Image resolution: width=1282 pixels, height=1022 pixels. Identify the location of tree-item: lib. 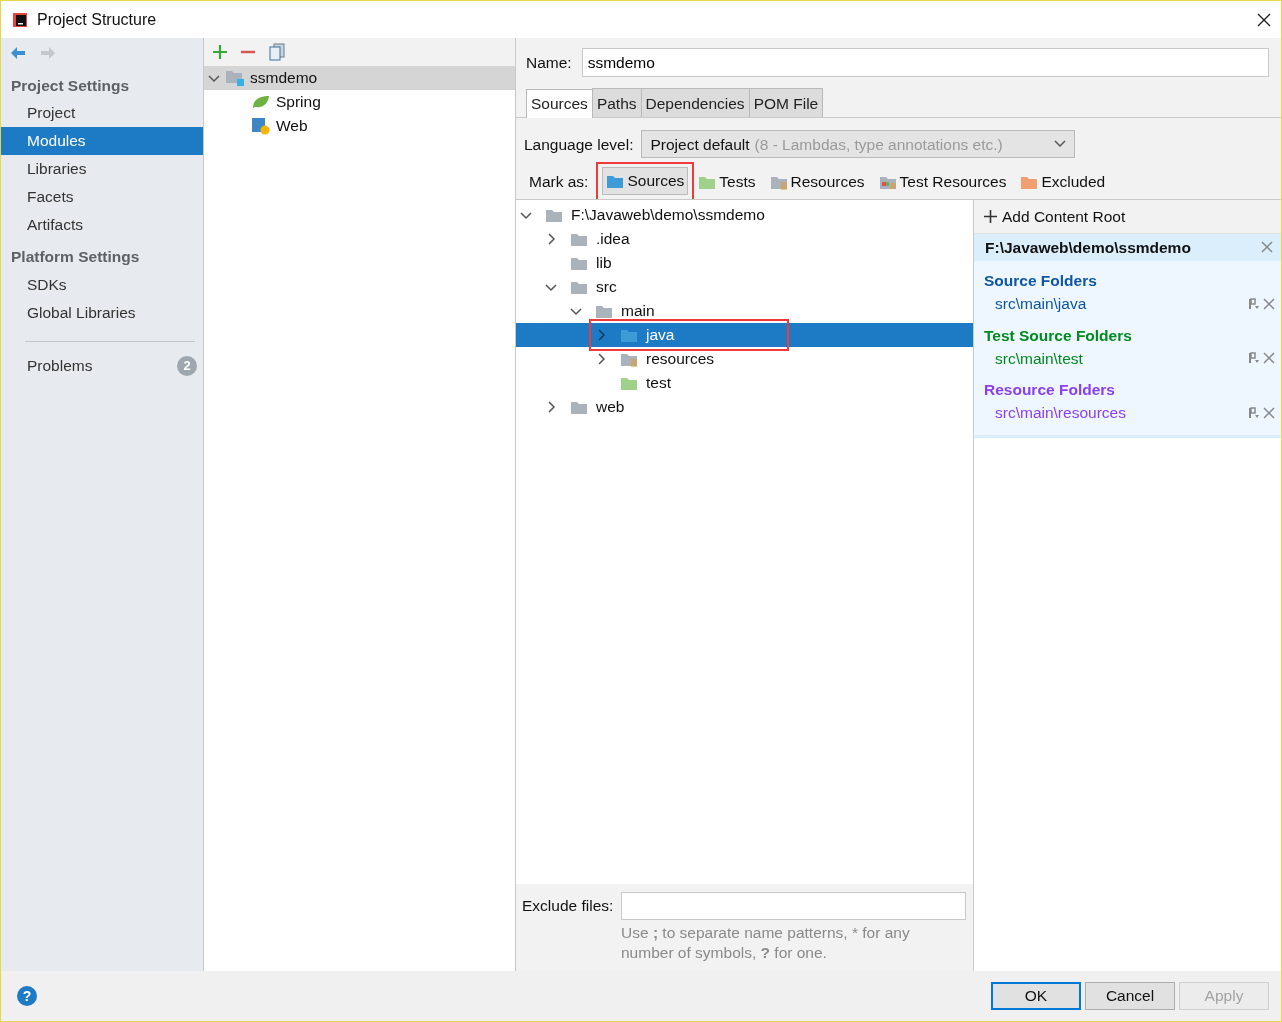
(604, 262).